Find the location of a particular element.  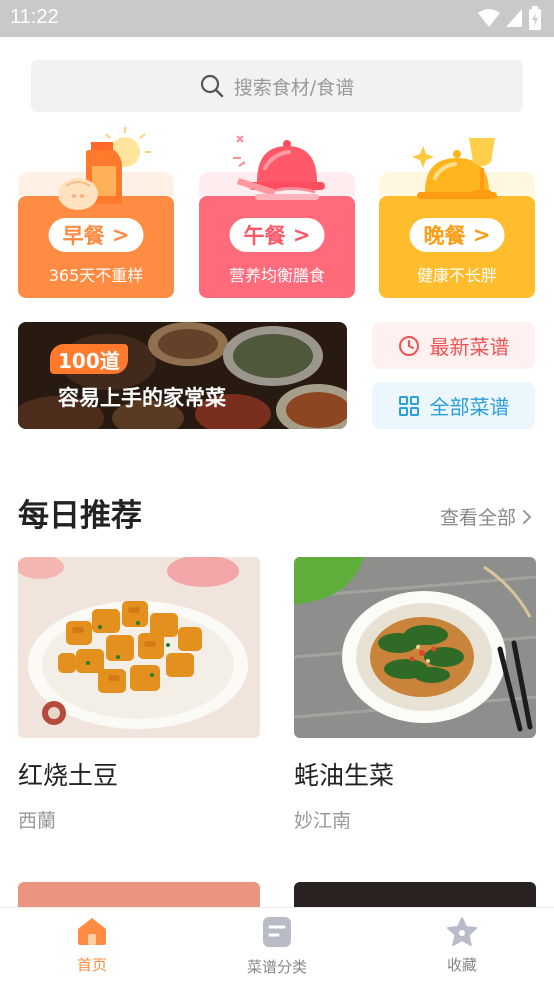

recipe-thumbnail-potato is located at coordinates (139, 647).